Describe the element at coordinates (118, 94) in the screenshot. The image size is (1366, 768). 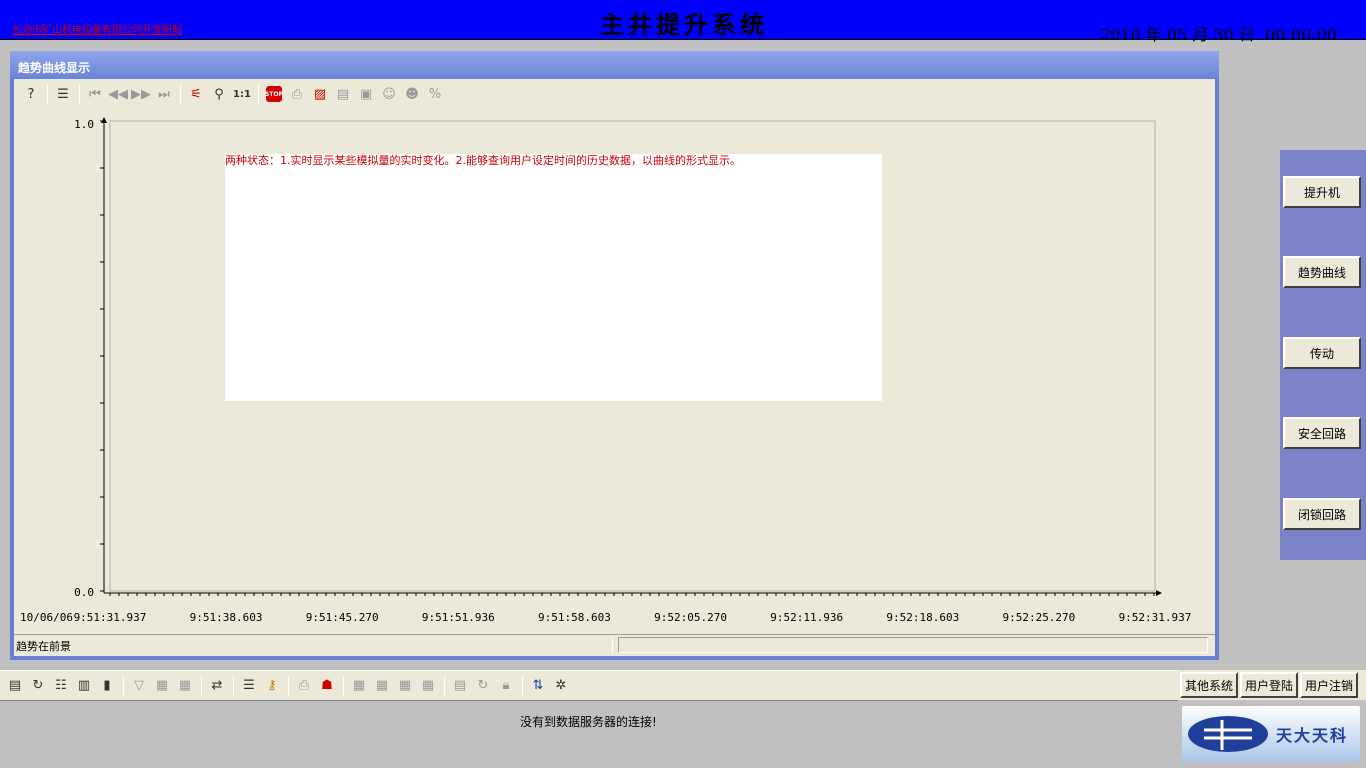
I see `prev-icon: ◀◀` at that location.